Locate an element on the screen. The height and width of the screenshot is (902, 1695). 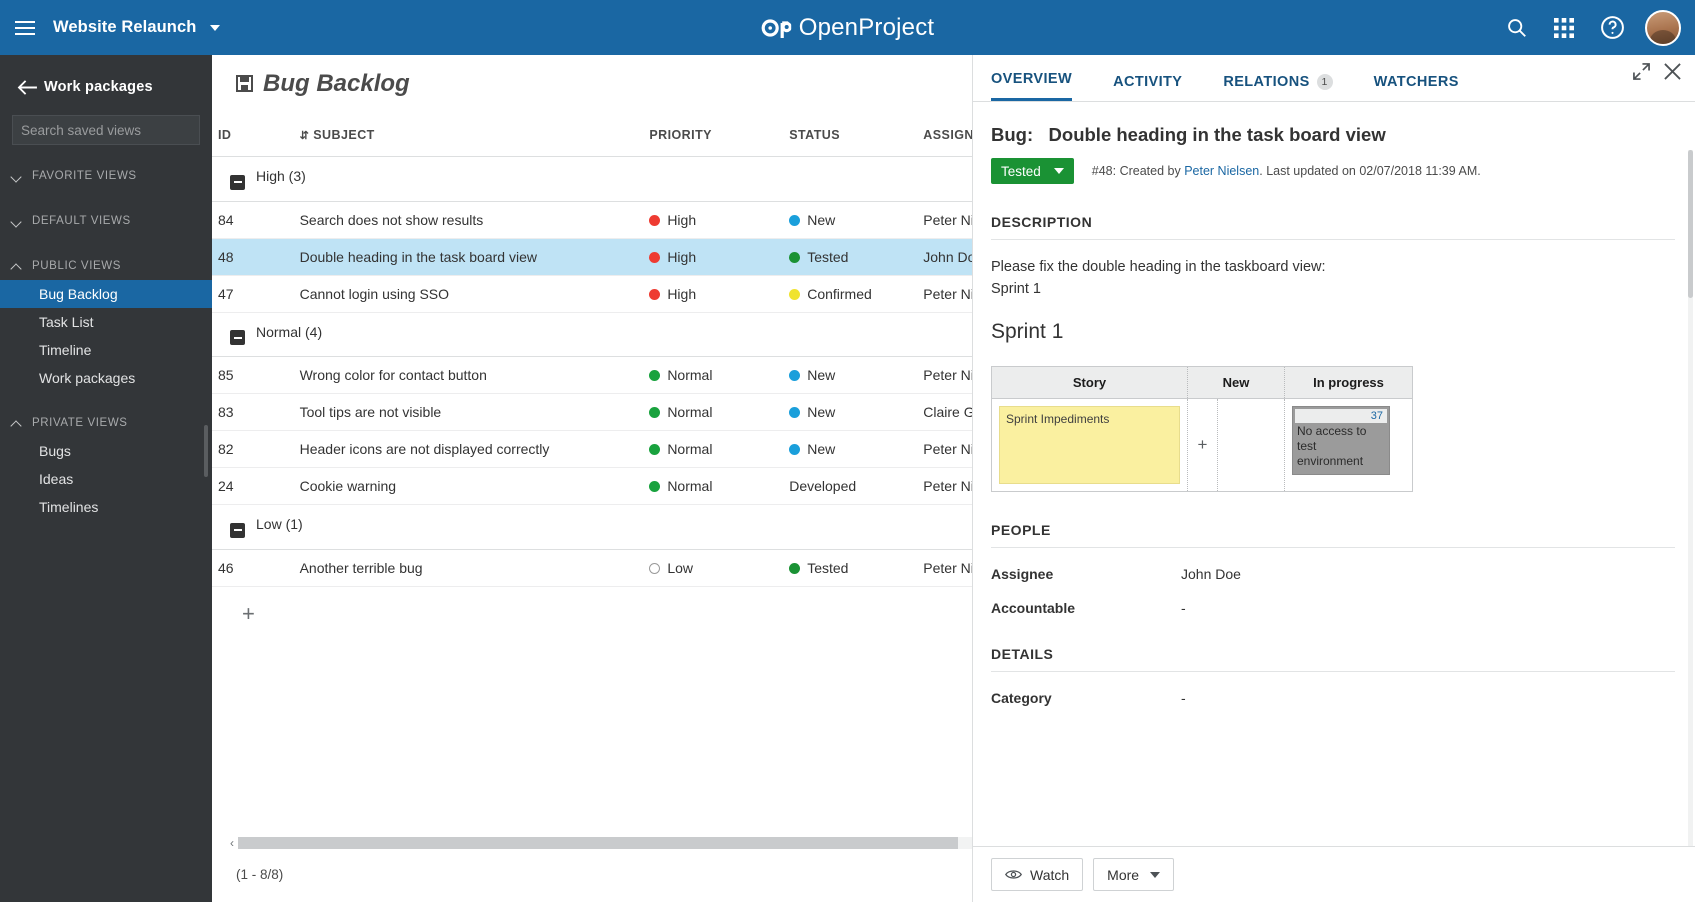
cell-id: 24 is located at coordinates (253, 486).